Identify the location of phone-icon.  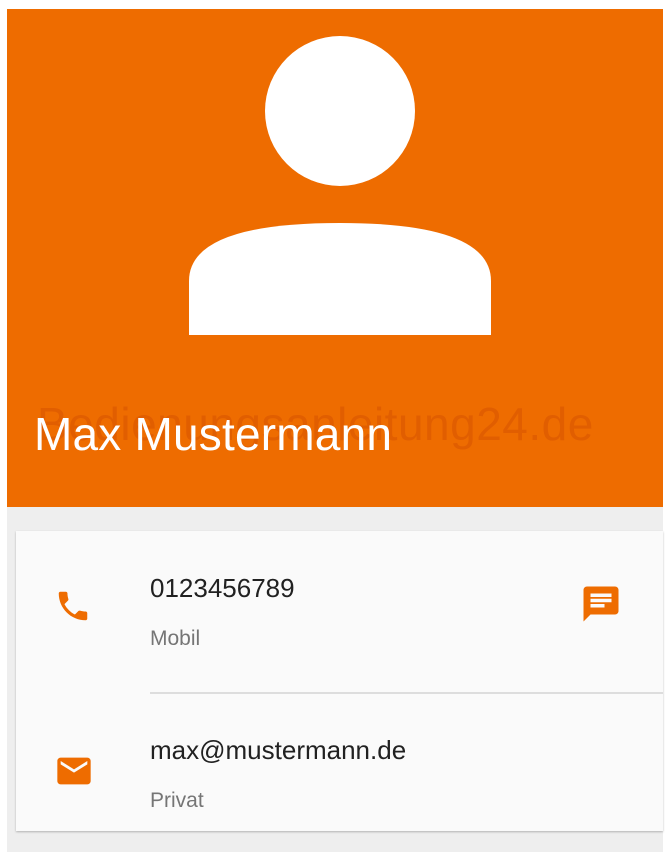
(73, 608).